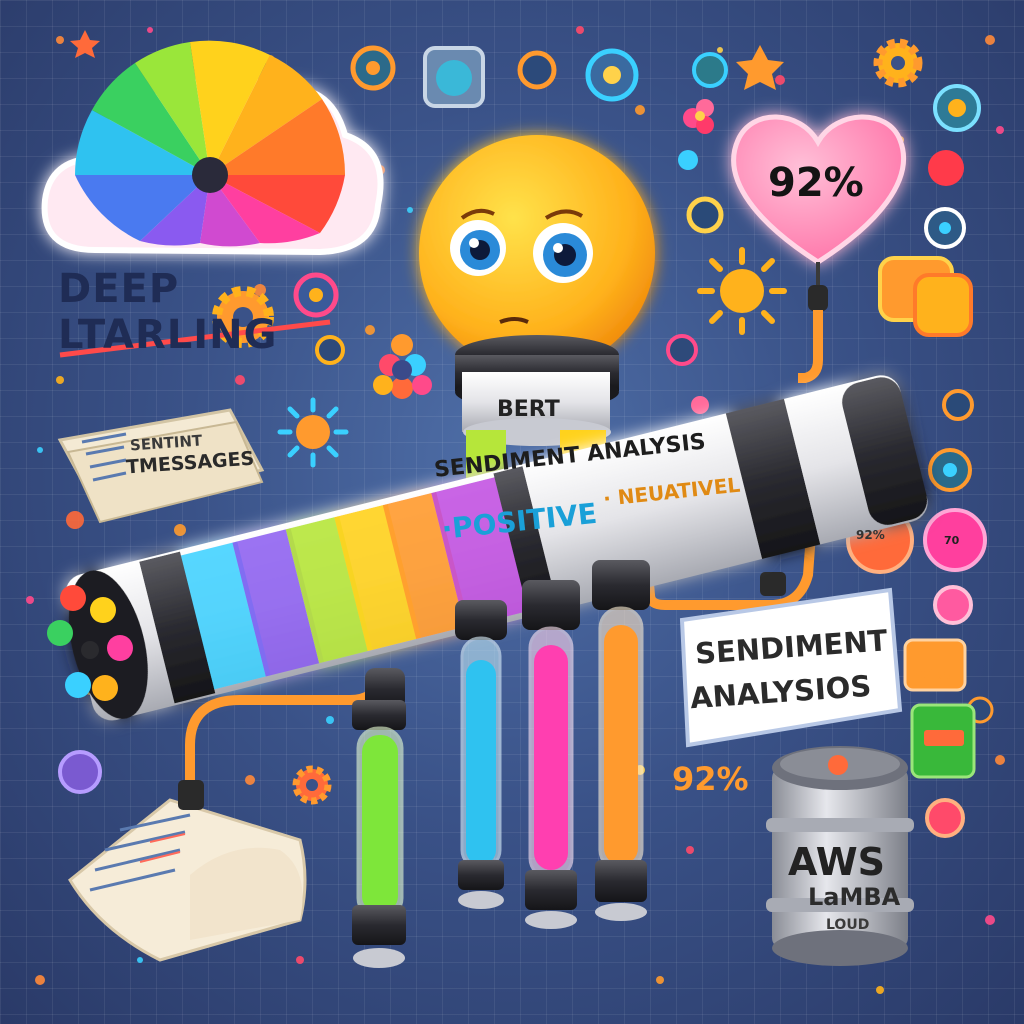 The width and height of the screenshot is (1024, 1024). Describe the element at coordinates (848, 925) in the screenshot. I see `cloud-label: LOUD` at that location.